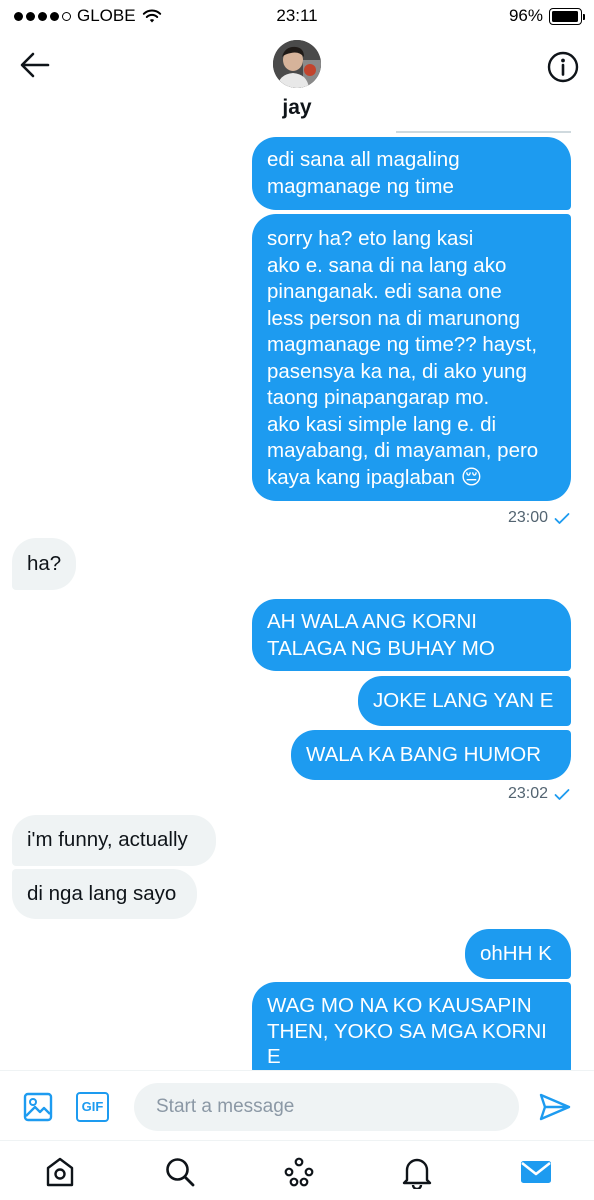 The height and width of the screenshot is (1200, 594). I want to click on avatar, so click(297, 64).